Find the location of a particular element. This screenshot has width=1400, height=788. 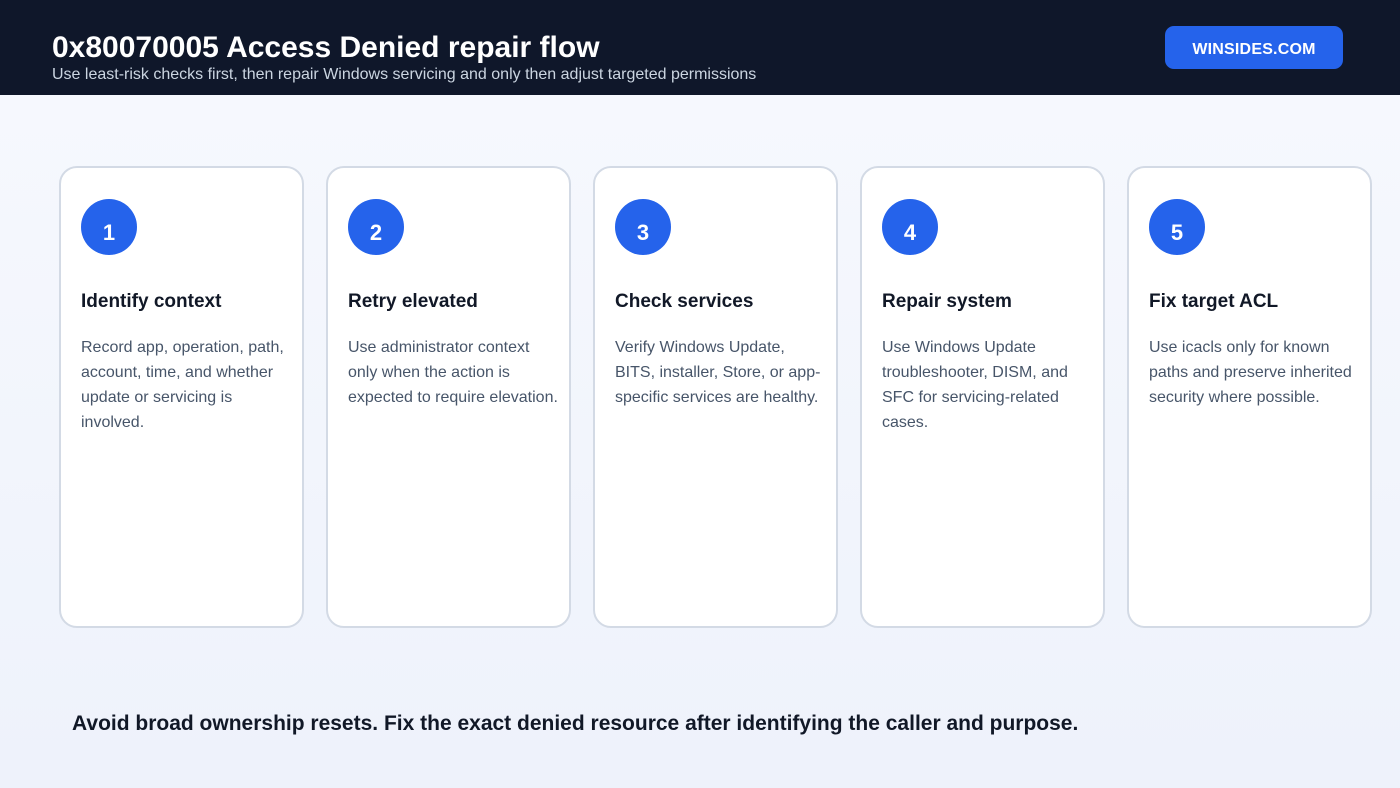

step-number-badge: 4 is located at coordinates (910, 227).